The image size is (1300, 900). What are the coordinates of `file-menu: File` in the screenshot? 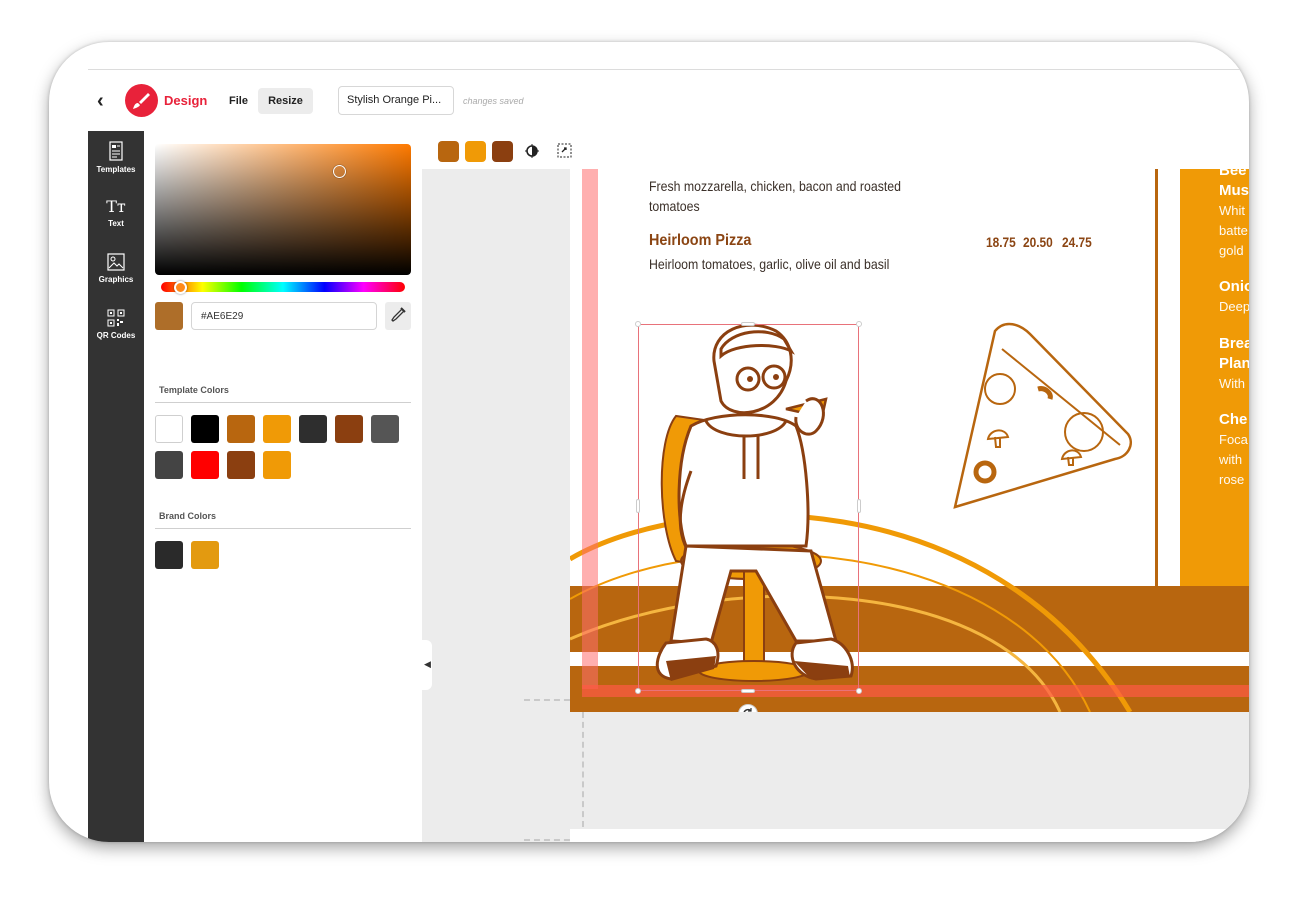 It's located at (238, 101).